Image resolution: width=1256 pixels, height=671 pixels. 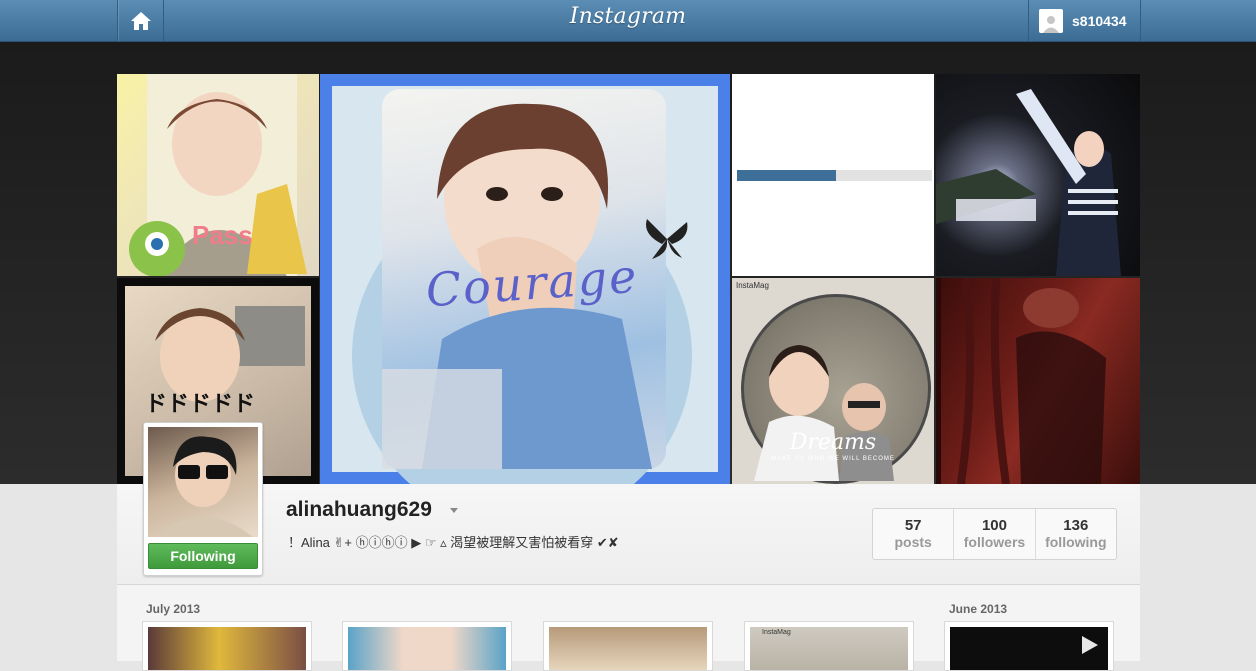 I want to click on stat-posts-label: posts, so click(x=913, y=542).